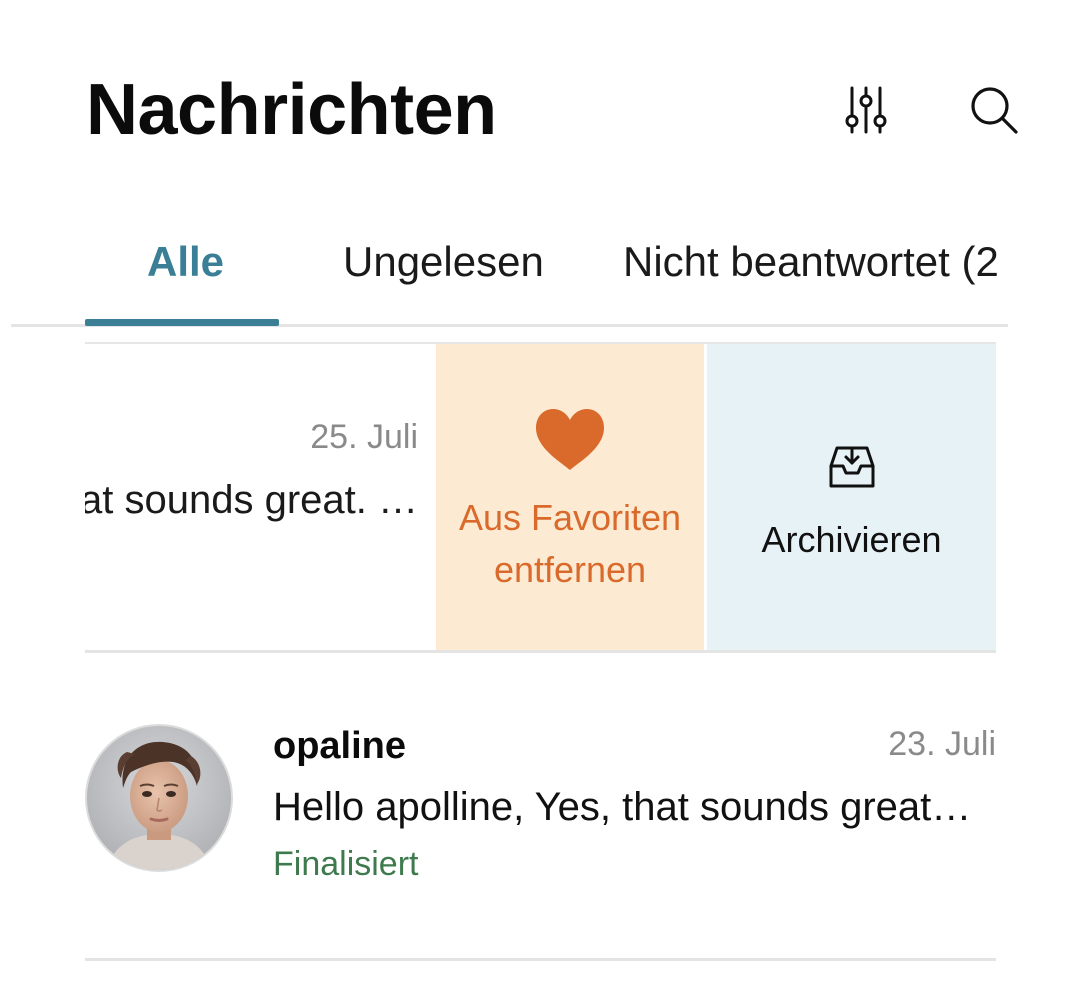 The width and height of the screenshot is (1080, 989). What do you see at coordinates (570, 543) in the screenshot?
I see `remove-favorite-label: Aus Favoriten entfernen` at bounding box center [570, 543].